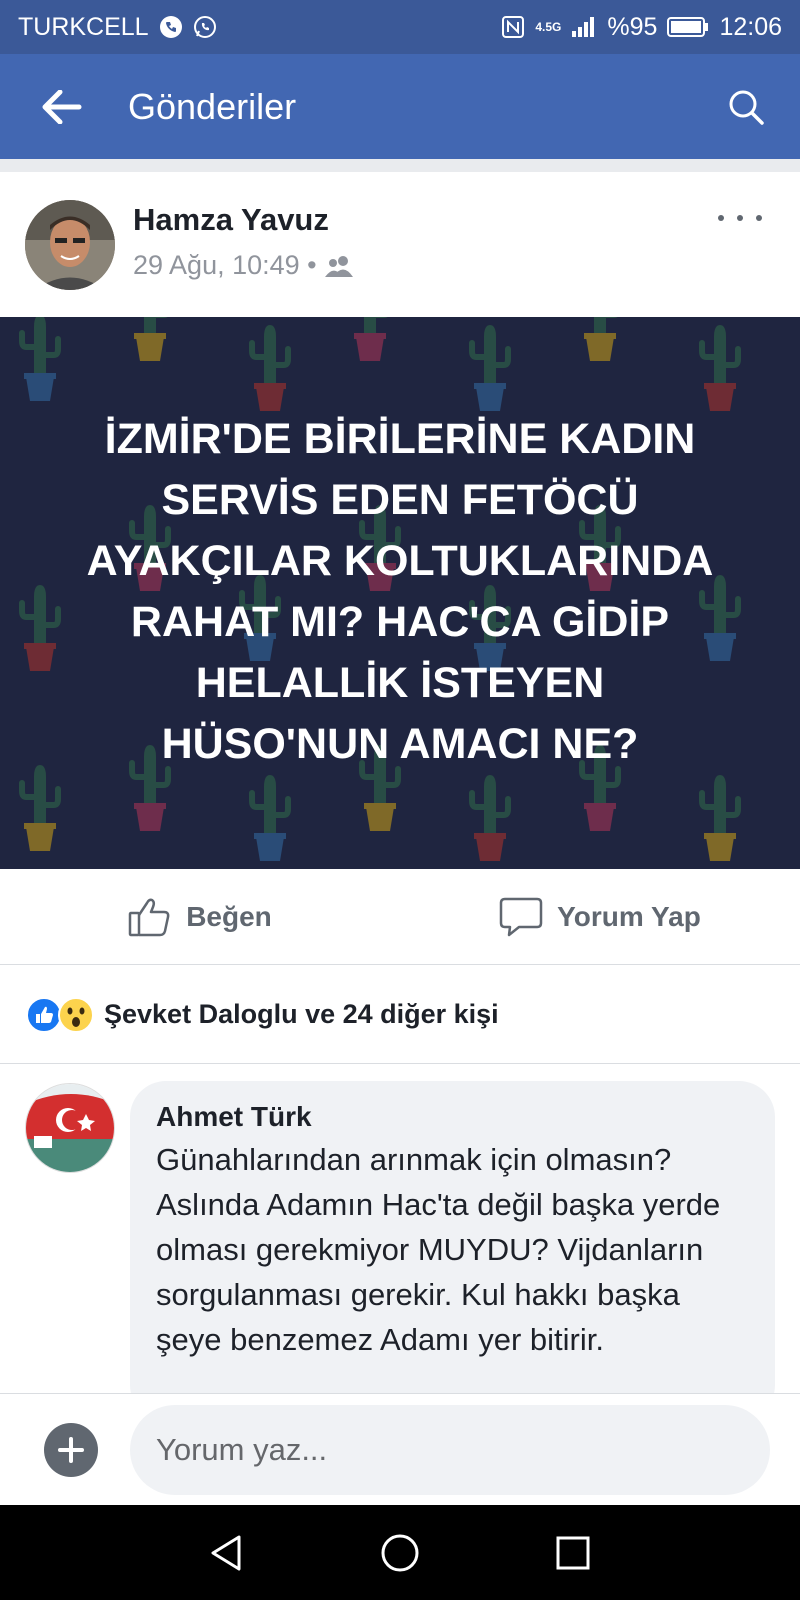 The height and width of the screenshot is (1600, 800). I want to click on battery-icon, so click(688, 27).